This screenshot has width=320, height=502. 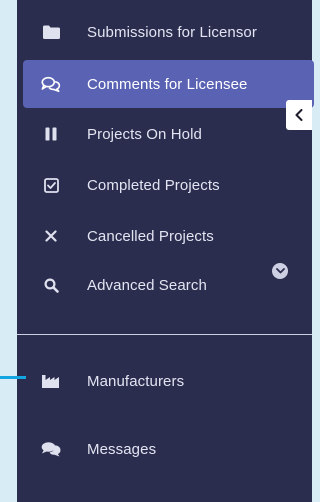 What do you see at coordinates (172, 32) in the screenshot?
I see `sidebar-item-label: Submissions for Licensor` at bounding box center [172, 32].